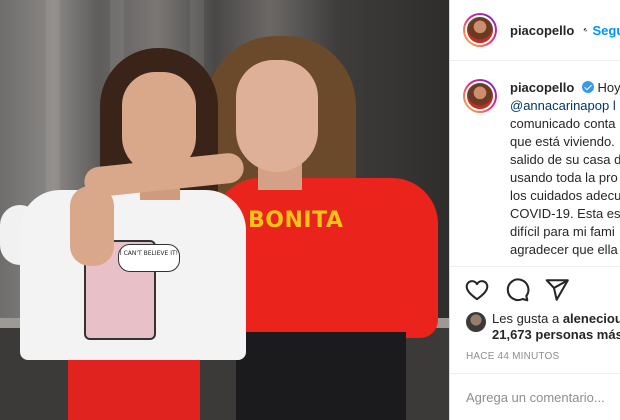 This screenshot has width=620, height=420. What do you see at coordinates (480, 30) in the screenshot?
I see `author-avatar` at bounding box center [480, 30].